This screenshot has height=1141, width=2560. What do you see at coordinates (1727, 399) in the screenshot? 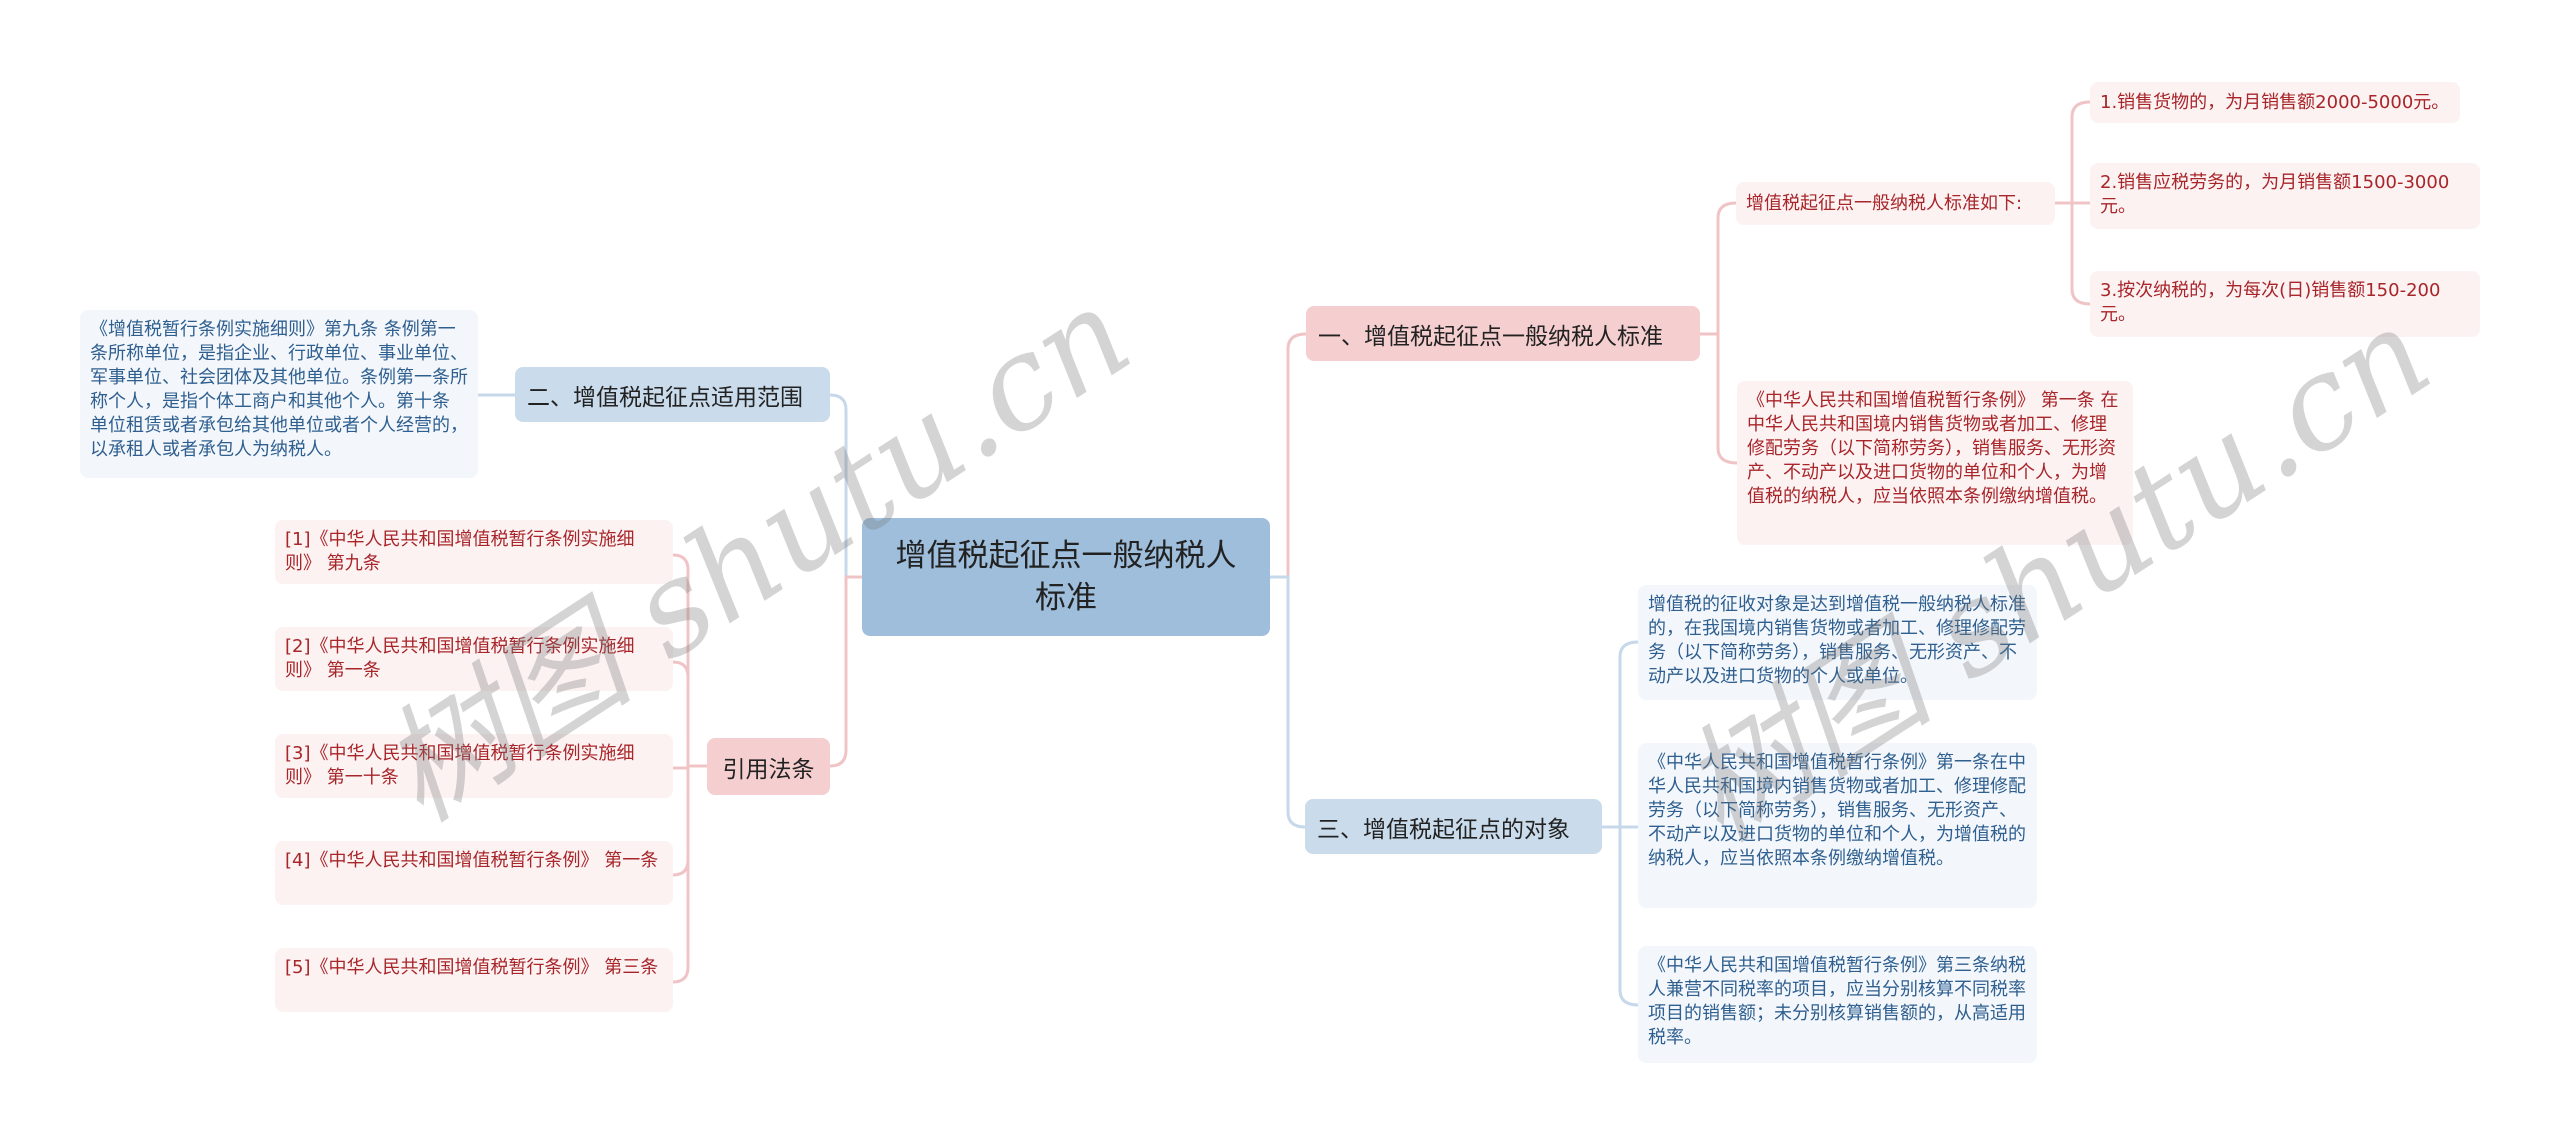
I see `link-standard-quote` at bounding box center [1727, 399].